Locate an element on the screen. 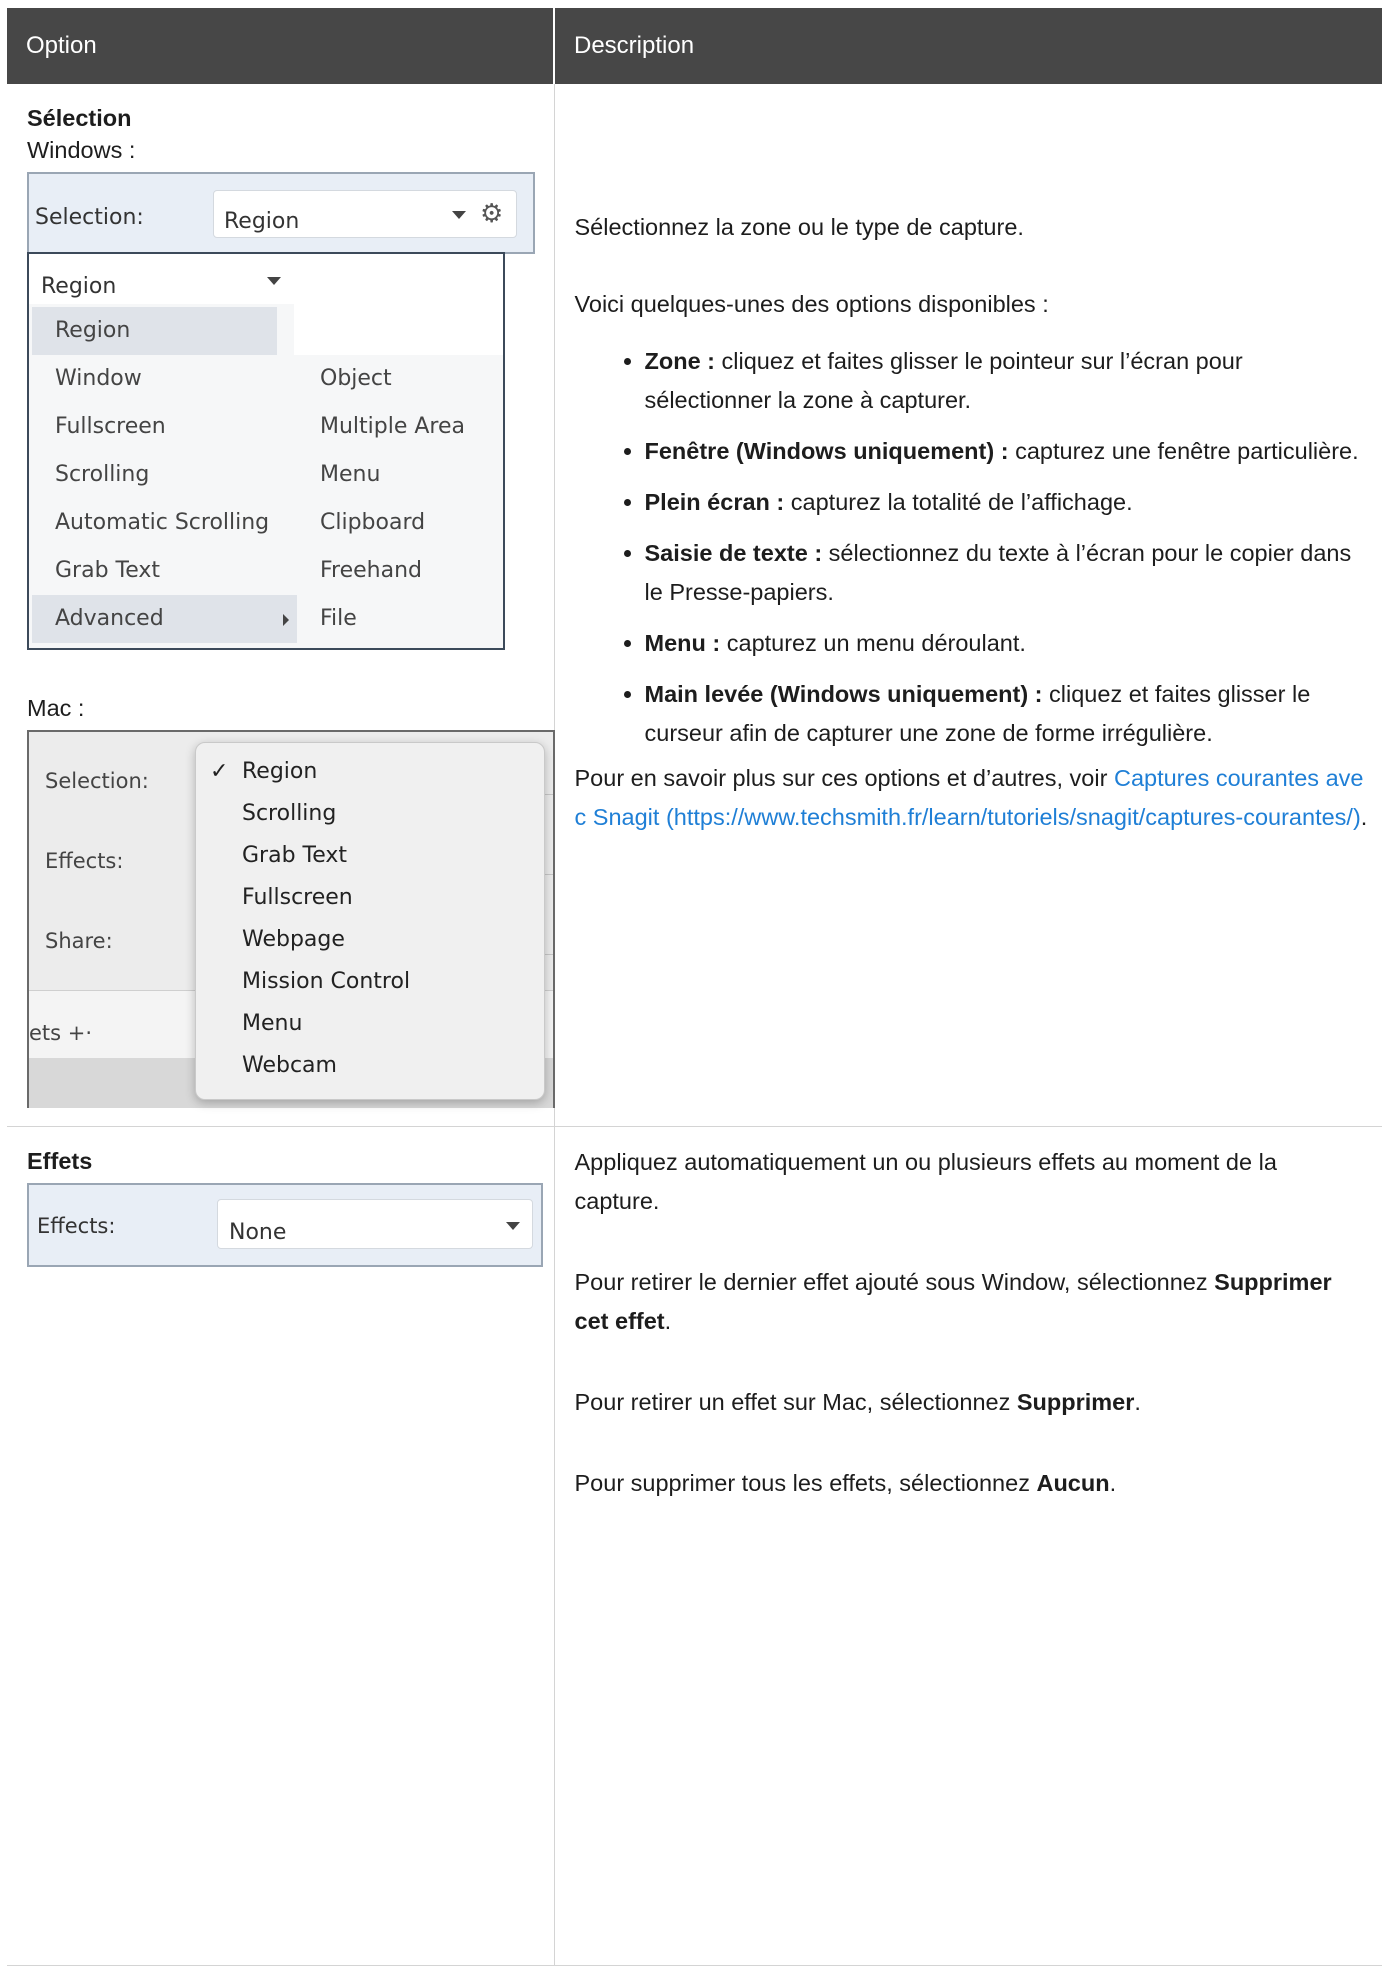  header-option: Option is located at coordinates (281, 46).